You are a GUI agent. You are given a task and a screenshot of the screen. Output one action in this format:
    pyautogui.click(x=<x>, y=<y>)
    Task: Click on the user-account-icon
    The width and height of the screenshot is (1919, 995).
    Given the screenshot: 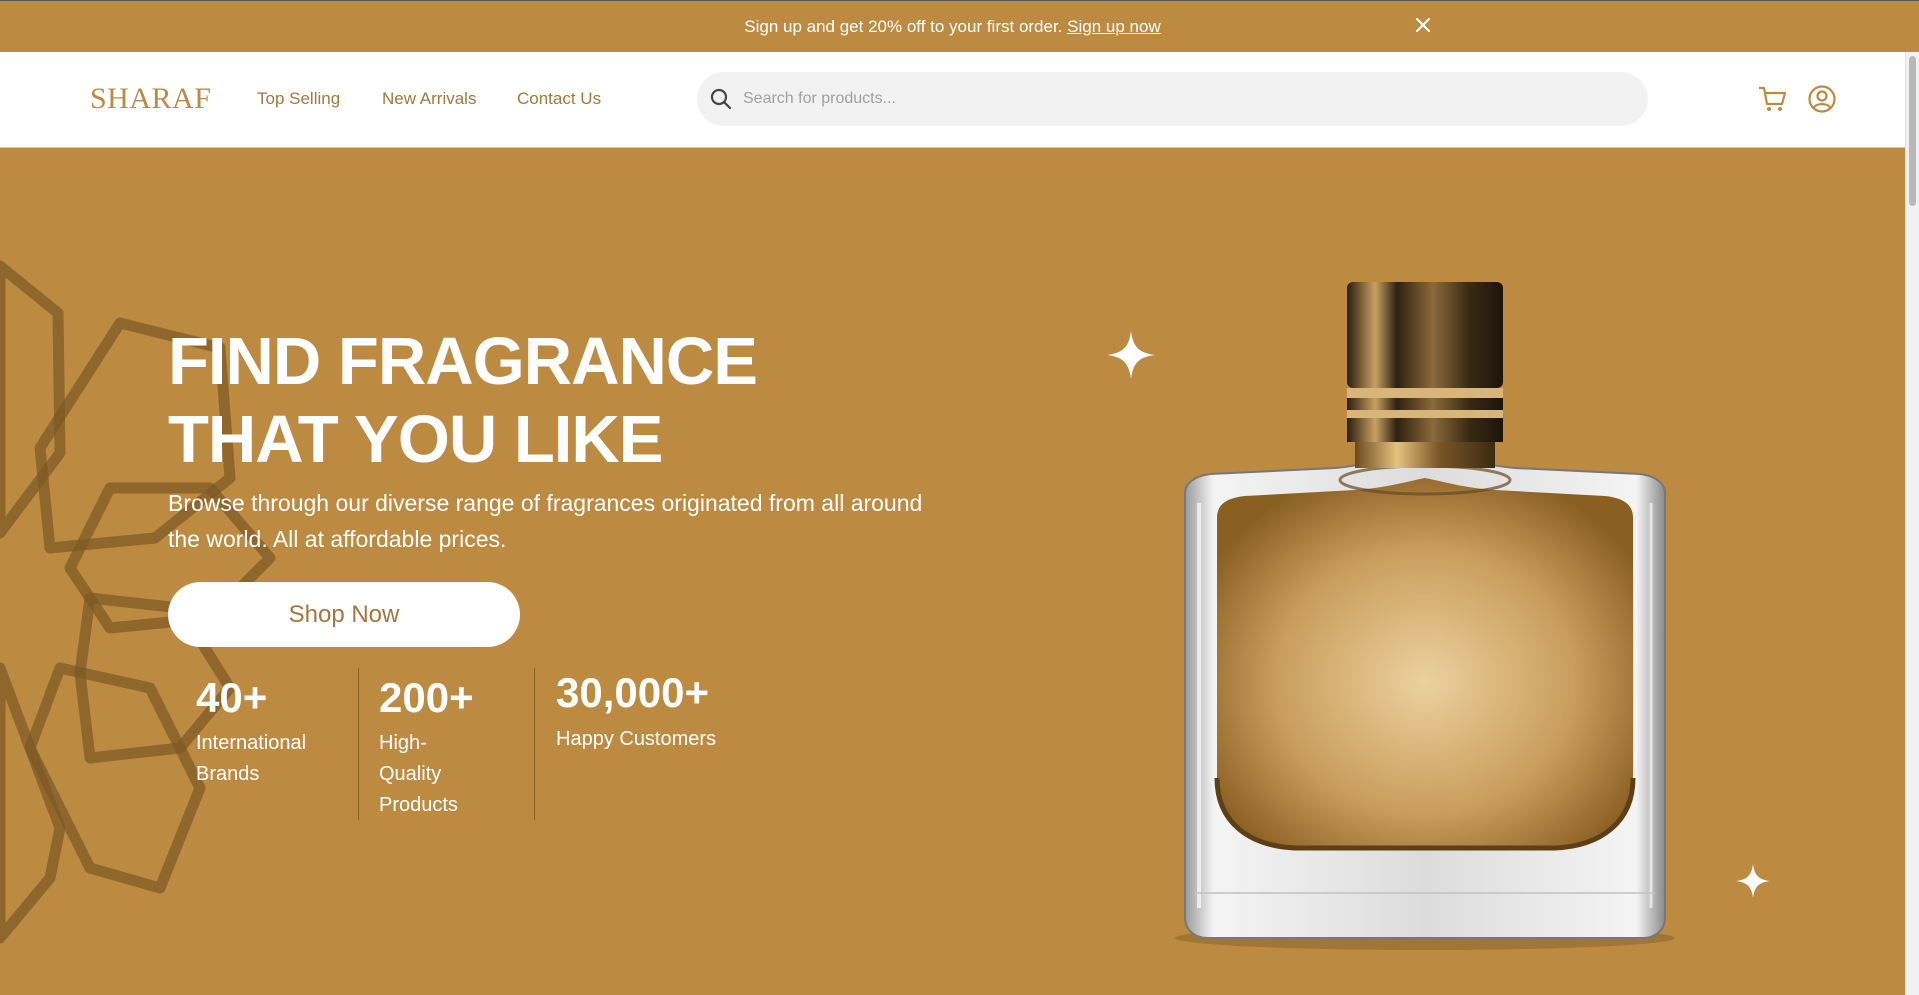 What is the action you would take?
    pyautogui.click(x=1822, y=99)
    